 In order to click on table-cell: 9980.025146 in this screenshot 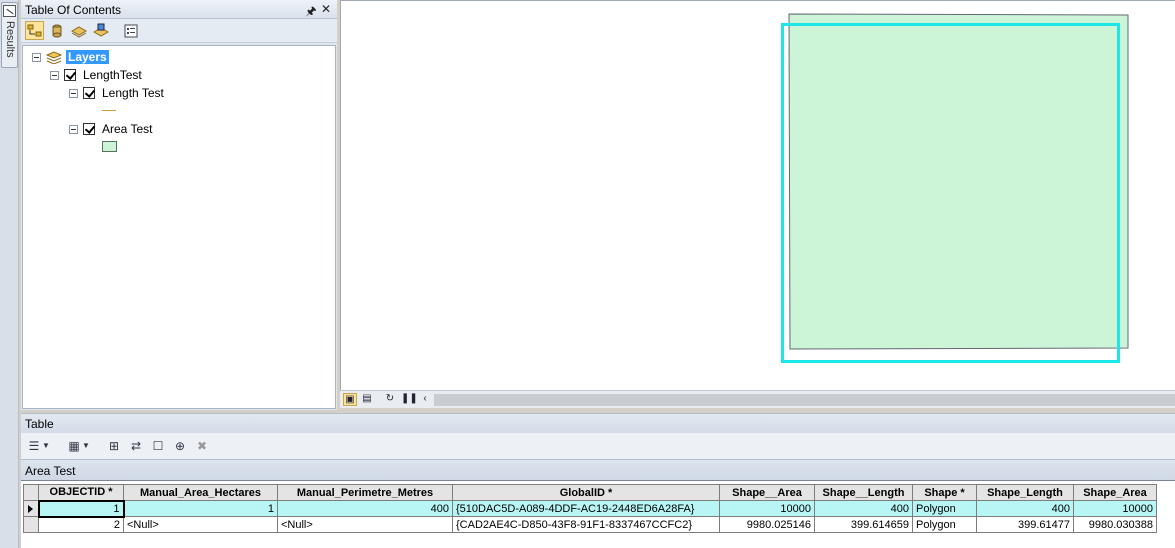, I will do `click(767, 524)`.